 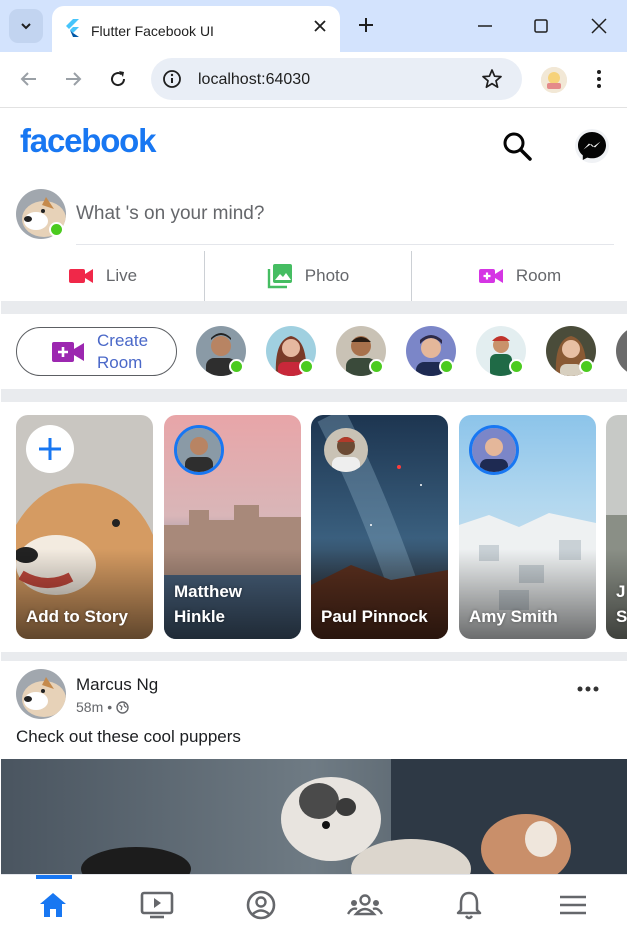 I want to click on browser-tab-strip: Flutter Facebook UI, so click(x=313, y=26).